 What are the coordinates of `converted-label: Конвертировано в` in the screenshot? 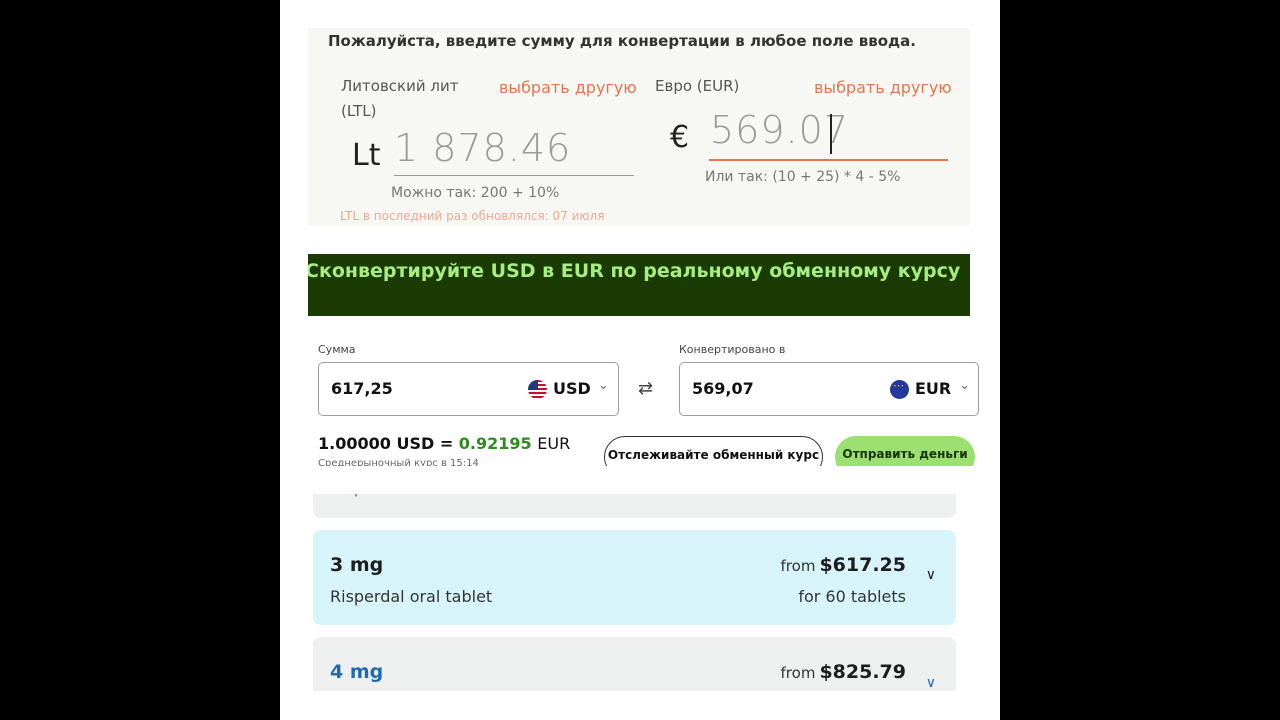 It's located at (732, 349).